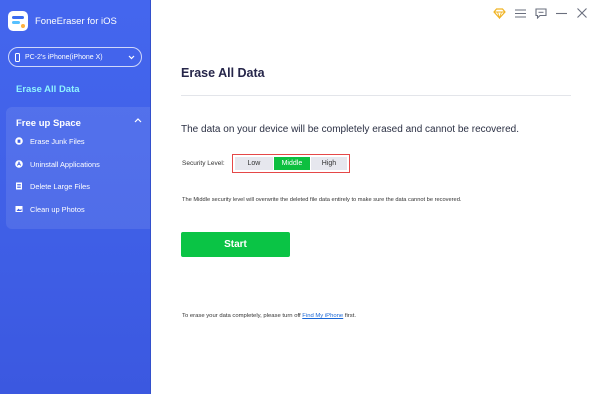 Image resolution: width=600 pixels, height=394 pixels. I want to click on sidebar-item-uninstall-applications: Uninstall Applications, so click(57, 164).